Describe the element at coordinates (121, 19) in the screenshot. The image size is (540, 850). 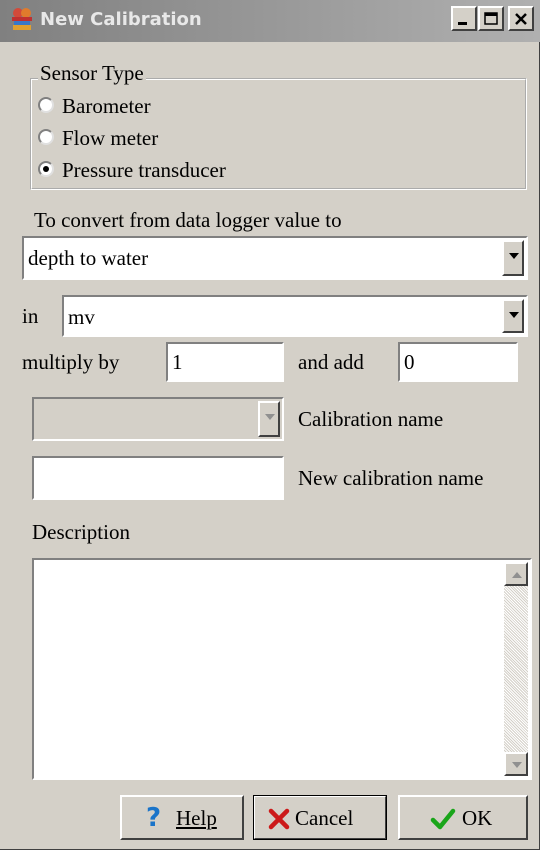
I see `window-title: New Calibration` at that location.